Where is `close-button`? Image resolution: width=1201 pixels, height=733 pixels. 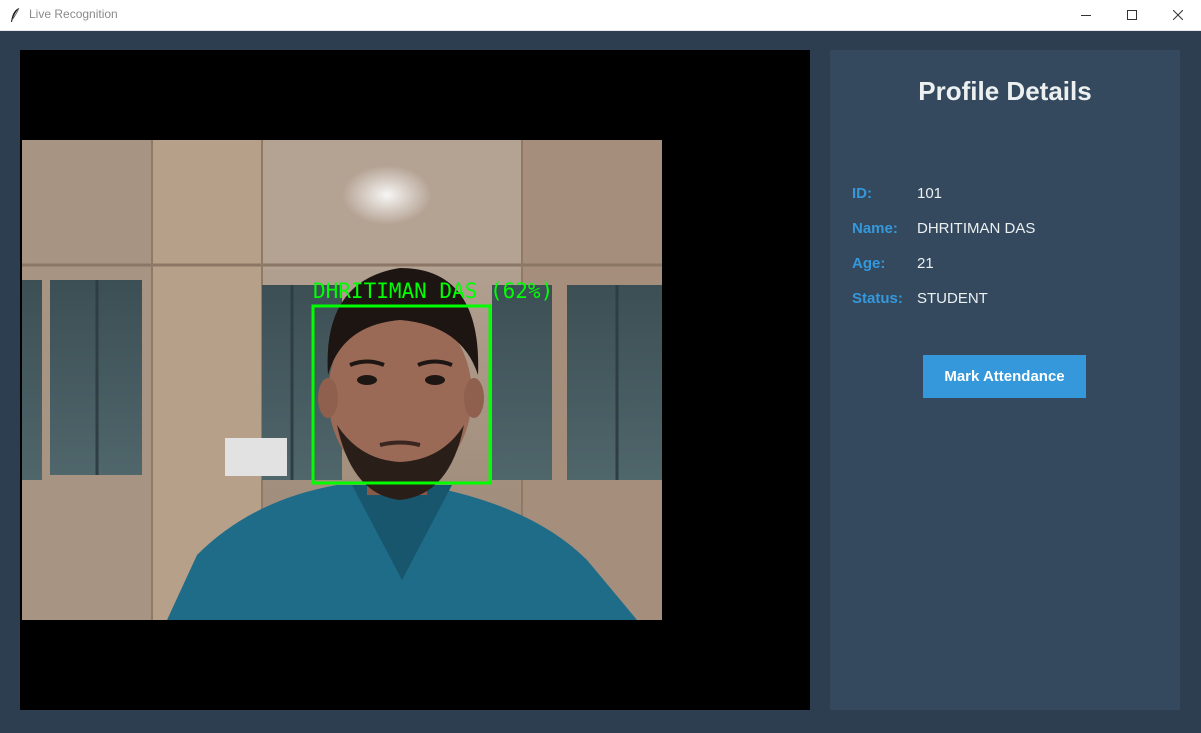
close-button is located at coordinates (1178, 15).